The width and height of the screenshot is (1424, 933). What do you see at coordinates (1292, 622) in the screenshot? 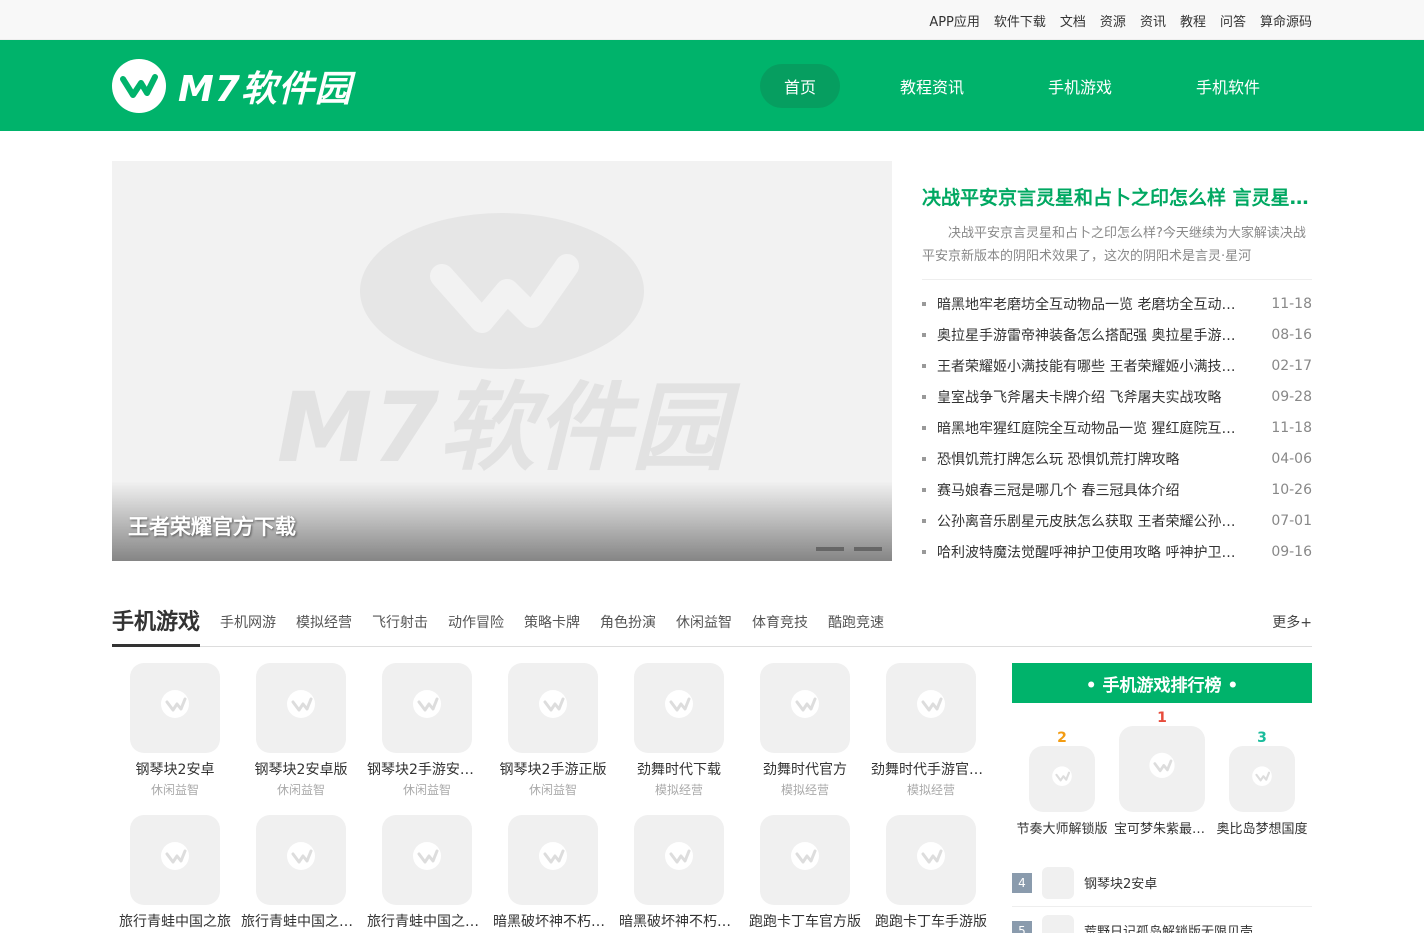
I see `more-link: 更多+` at bounding box center [1292, 622].